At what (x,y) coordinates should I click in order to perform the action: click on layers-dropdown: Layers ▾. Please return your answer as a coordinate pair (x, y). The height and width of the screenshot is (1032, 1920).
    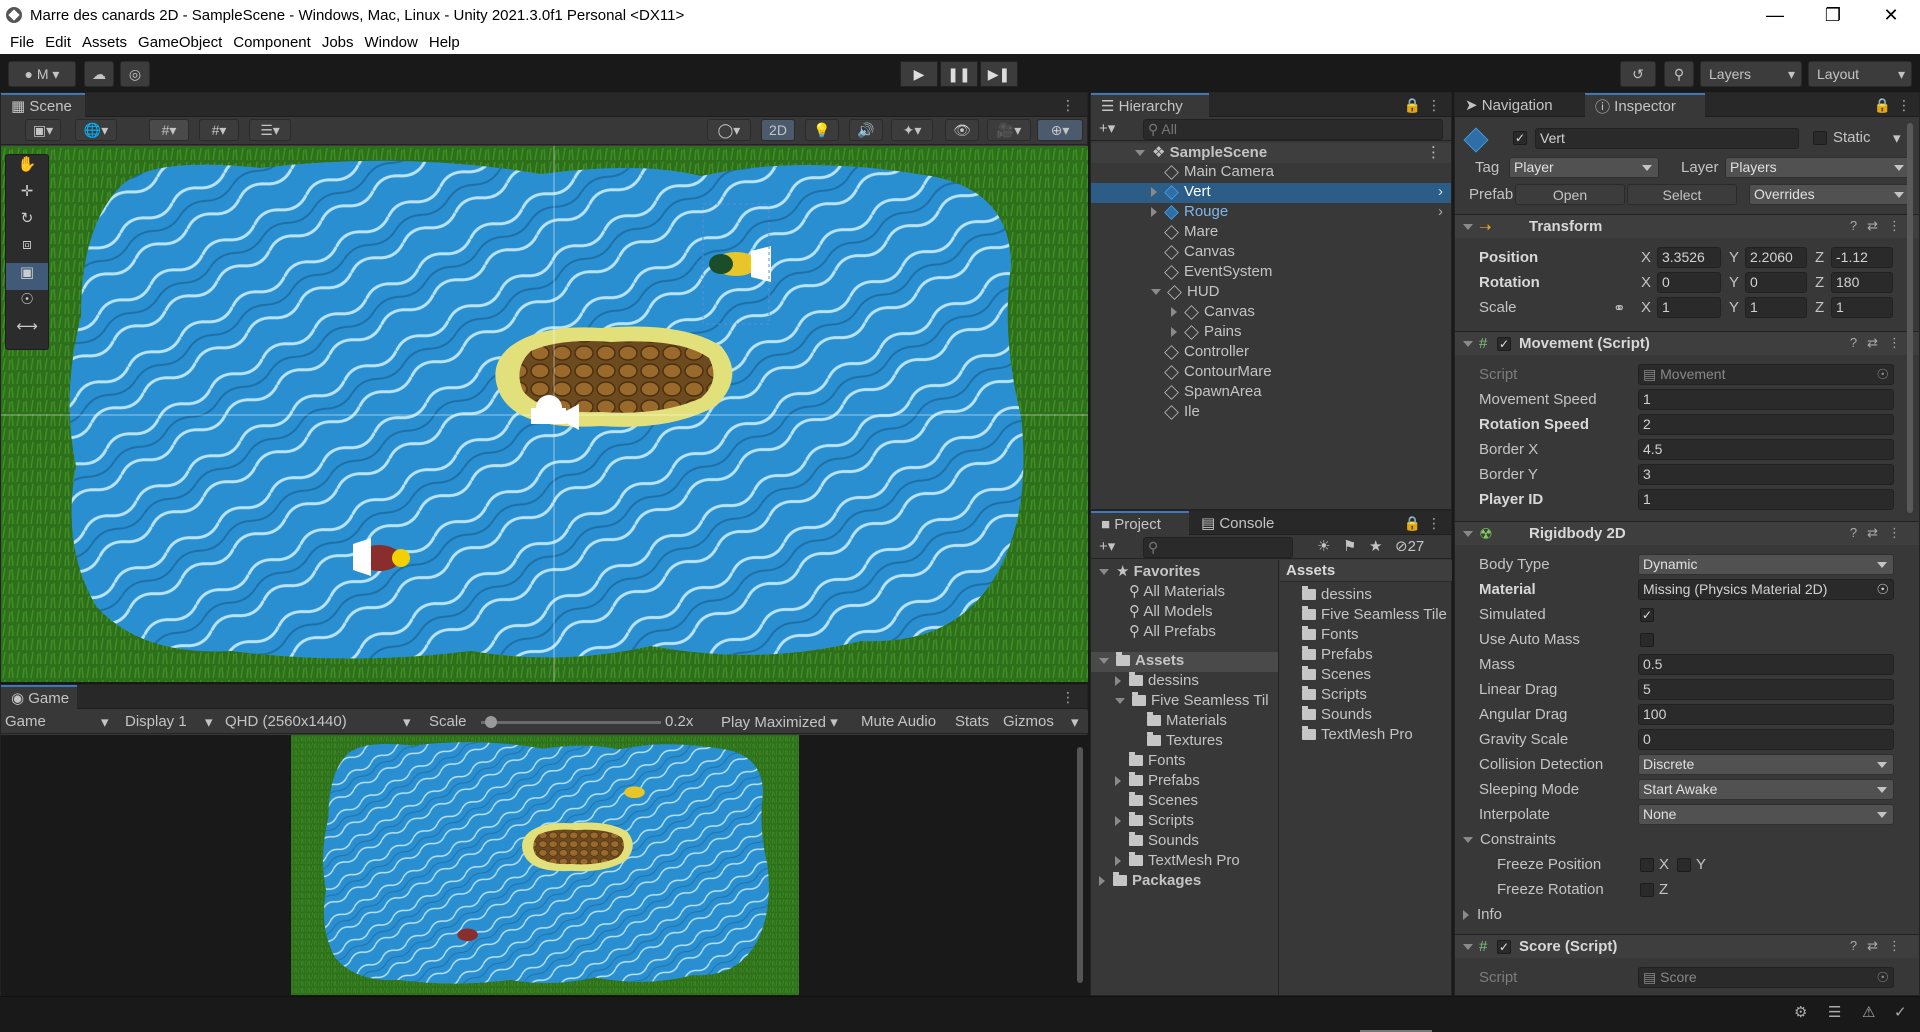
    Looking at the image, I should click on (1751, 74).